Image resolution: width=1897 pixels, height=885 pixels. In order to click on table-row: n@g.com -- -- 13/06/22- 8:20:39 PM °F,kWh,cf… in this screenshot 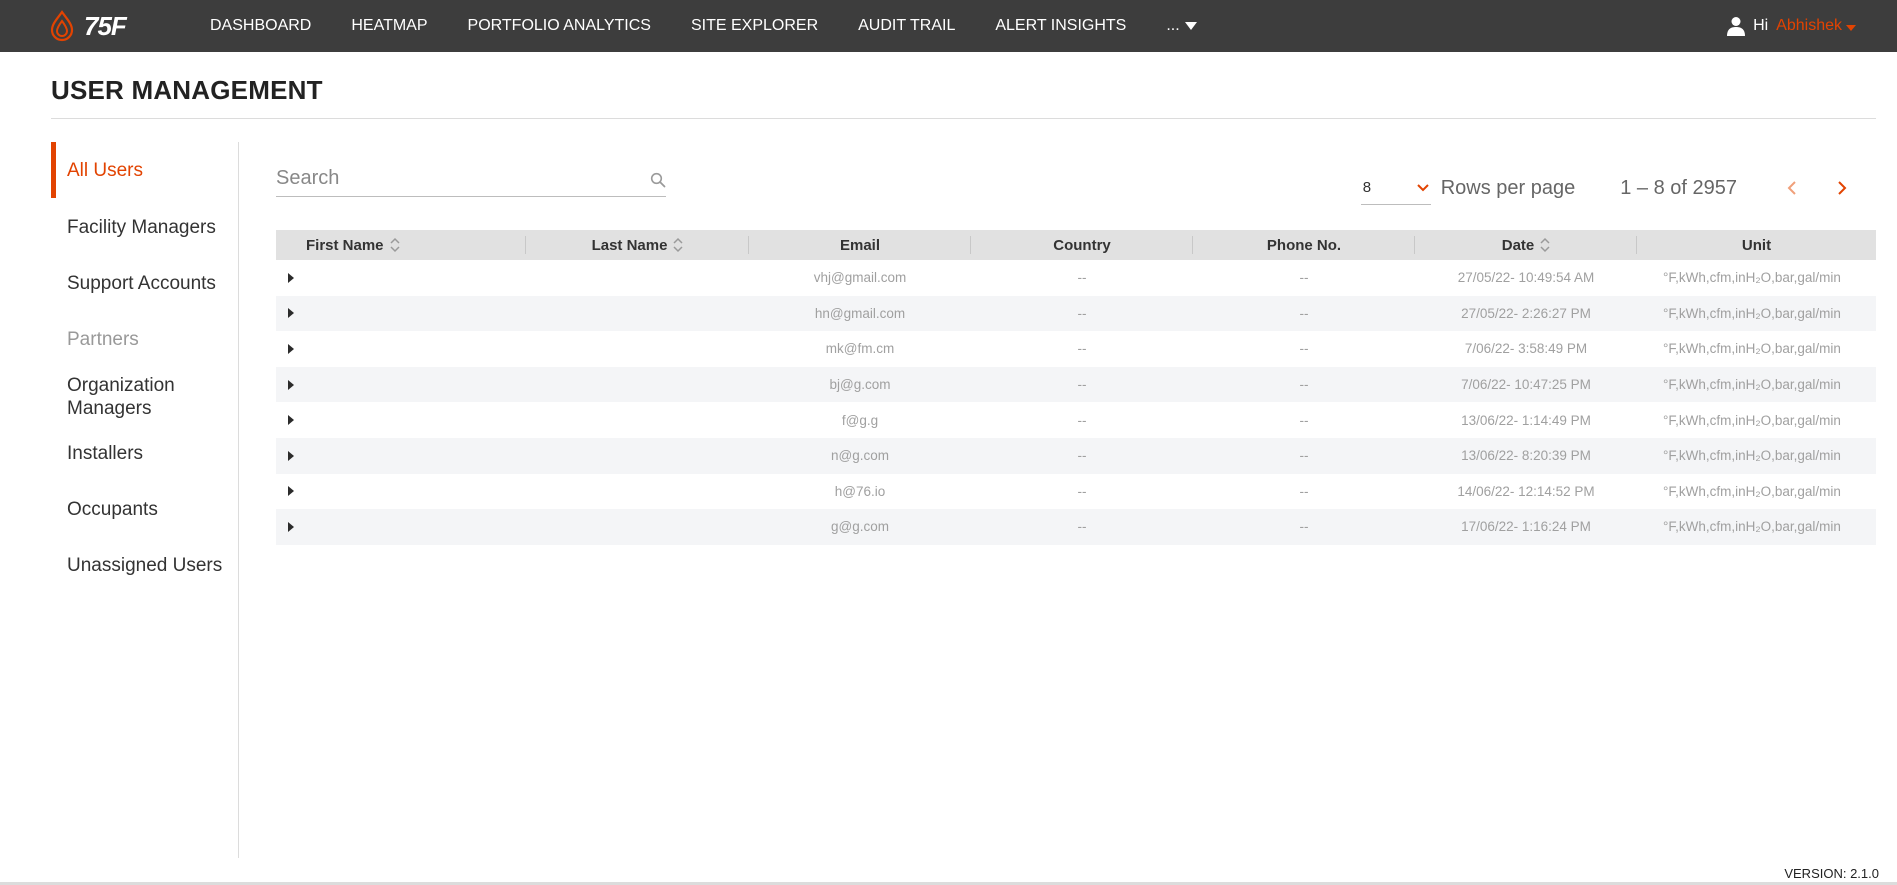, I will do `click(1076, 455)`.